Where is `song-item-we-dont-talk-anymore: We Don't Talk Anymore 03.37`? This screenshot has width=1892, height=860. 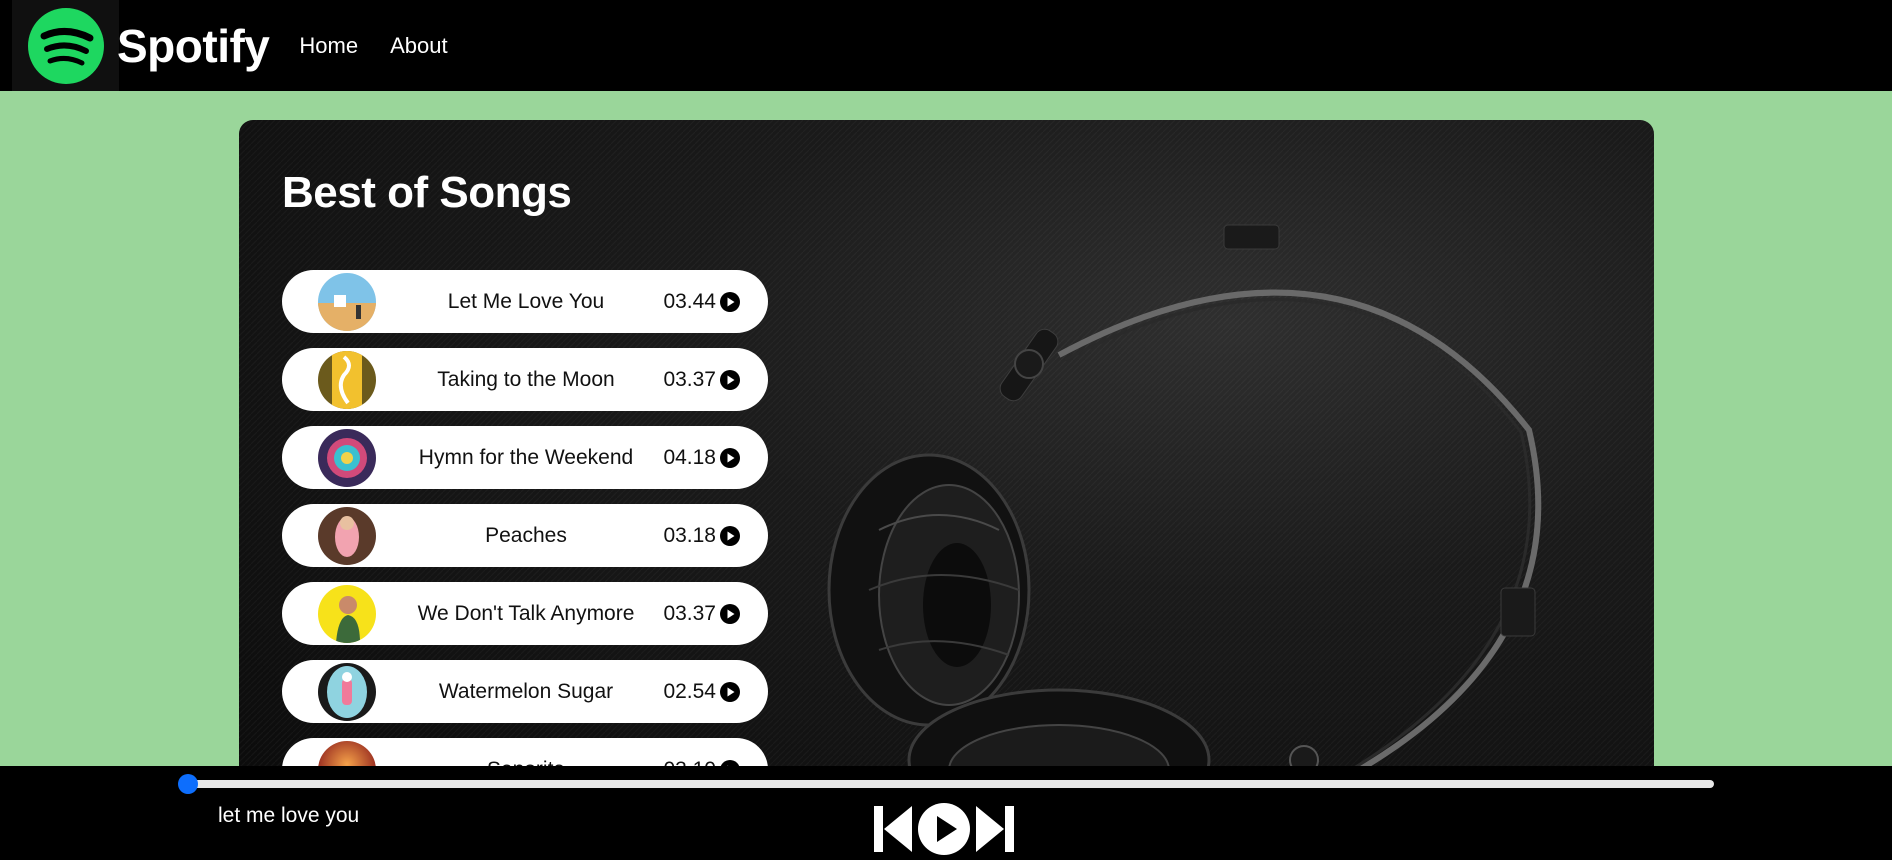
song-item-we-dont-talk-anymore: We Don't Talk Anymore 03.37 is located at coordinates (525, 613).